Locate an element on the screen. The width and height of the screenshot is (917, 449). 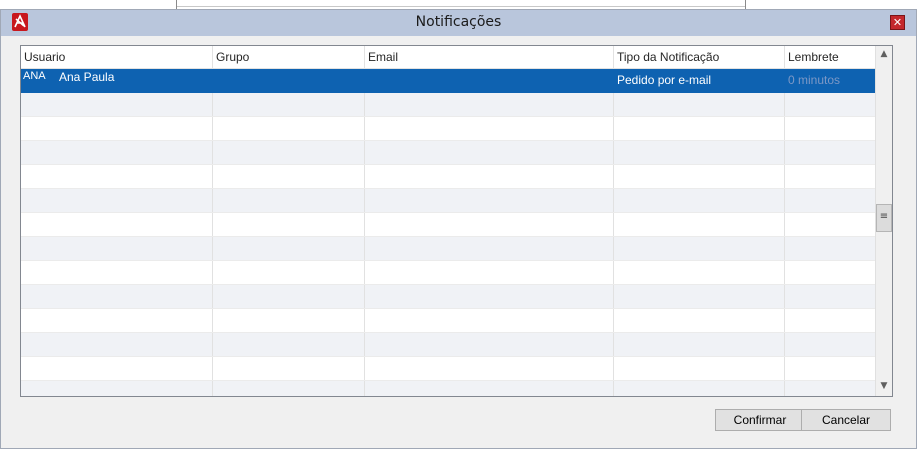
cell-lembrete: 0 minutos is located at coordinates (830, 80).